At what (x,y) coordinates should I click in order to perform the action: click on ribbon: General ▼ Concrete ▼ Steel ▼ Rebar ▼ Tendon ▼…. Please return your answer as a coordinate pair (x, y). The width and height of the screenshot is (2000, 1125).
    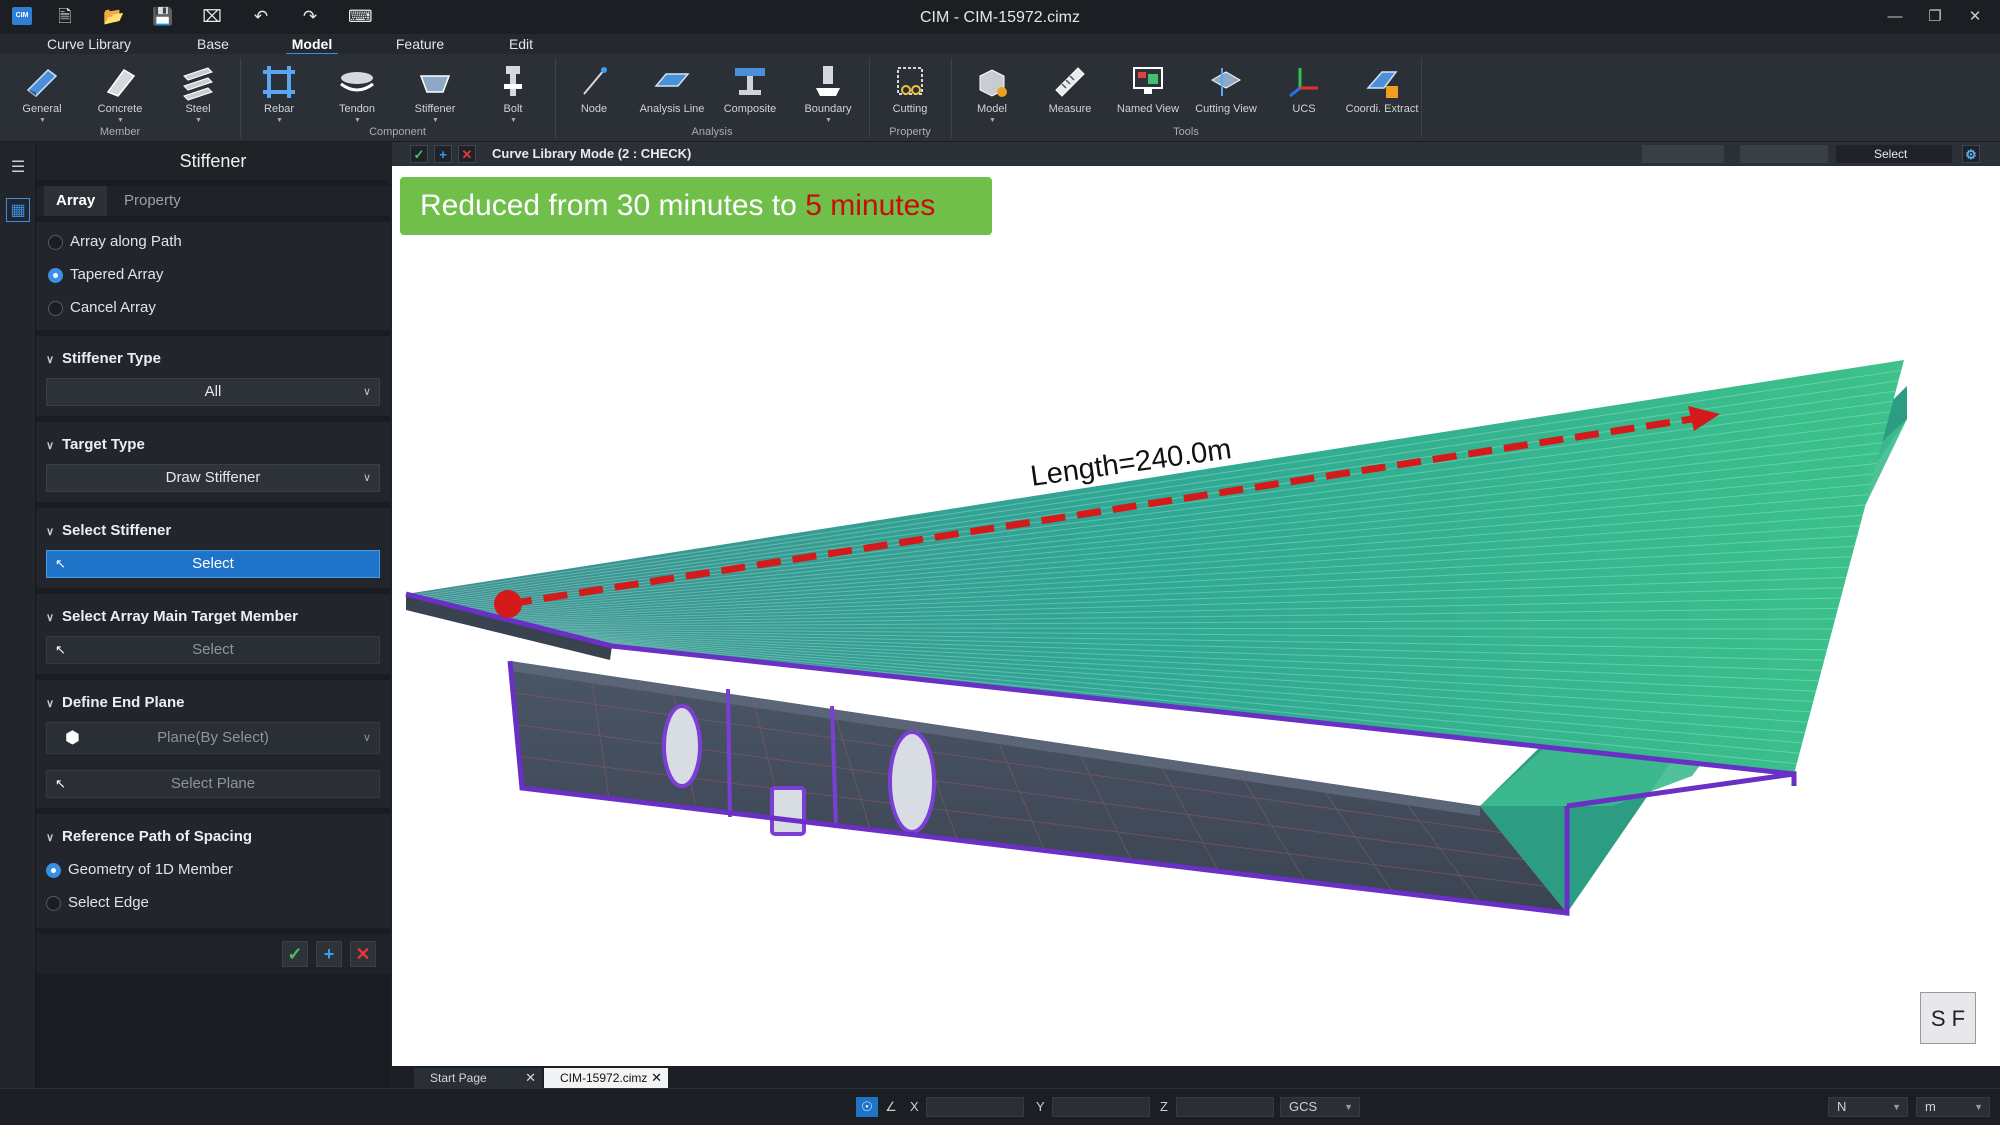
    Looking at the image, I should click on (1000, 98).